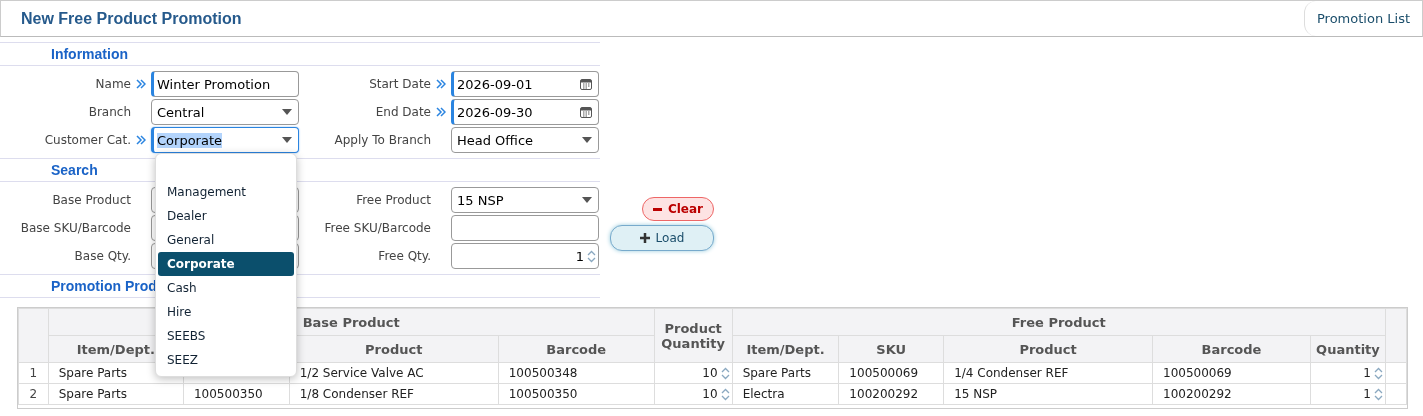 The image size is (1423, 416). I want to click on dropdown-option: Management, so click(226, 192).